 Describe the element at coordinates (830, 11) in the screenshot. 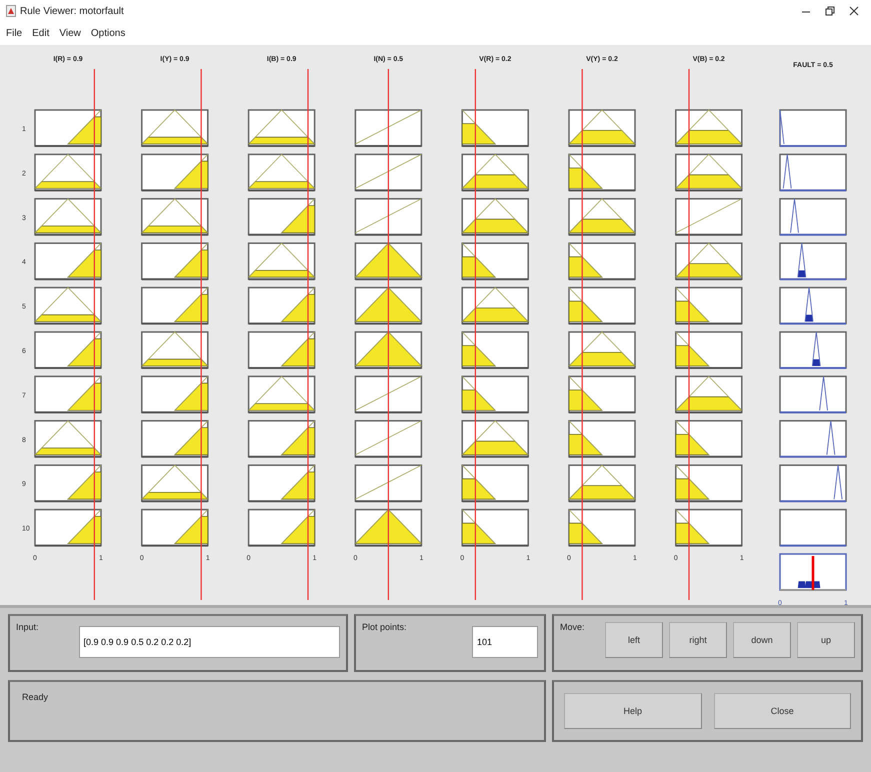

I see `restore-icon` at that location.